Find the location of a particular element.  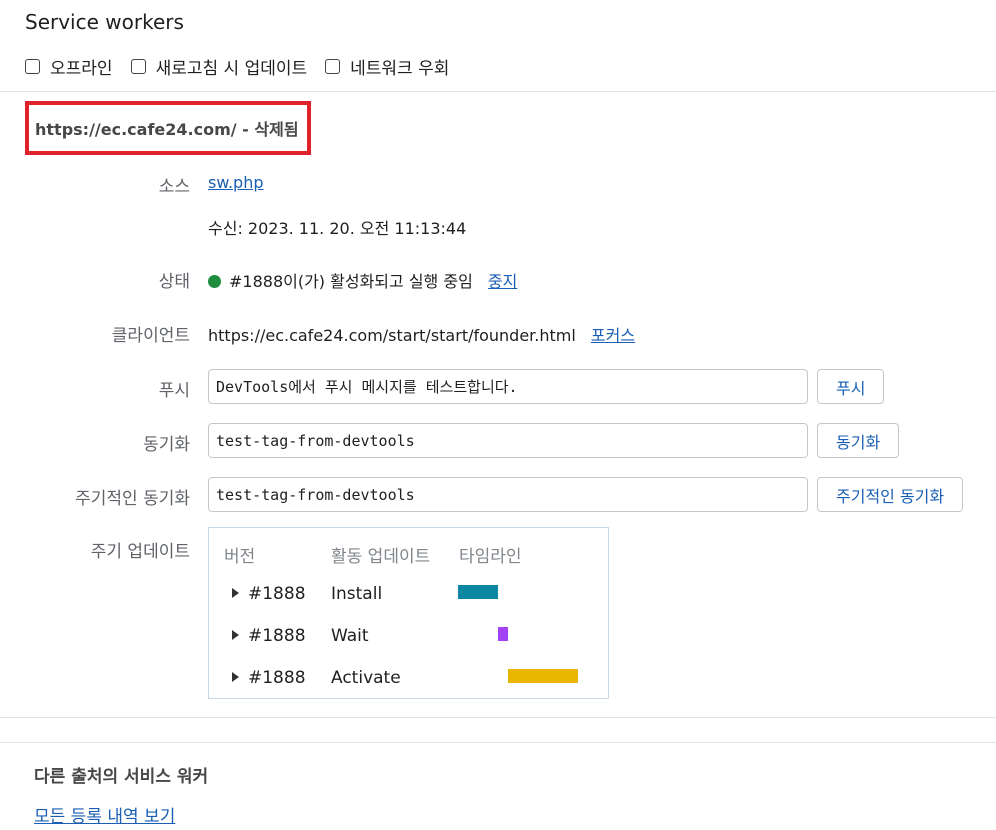

offline-label: 오프라인 is located at coordinates (81, 68).